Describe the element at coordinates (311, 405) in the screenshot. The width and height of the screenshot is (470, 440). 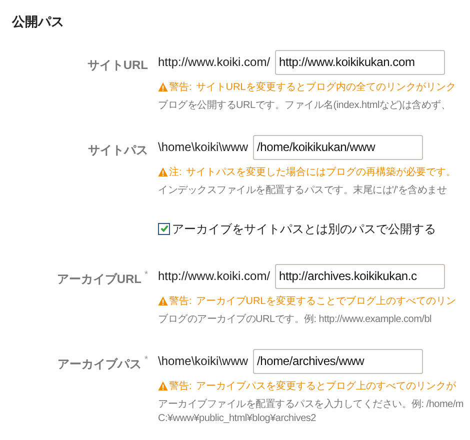
I see `help-text: アーカイブファイルを配置するパスを入力してください。例: /home/m` at that location.